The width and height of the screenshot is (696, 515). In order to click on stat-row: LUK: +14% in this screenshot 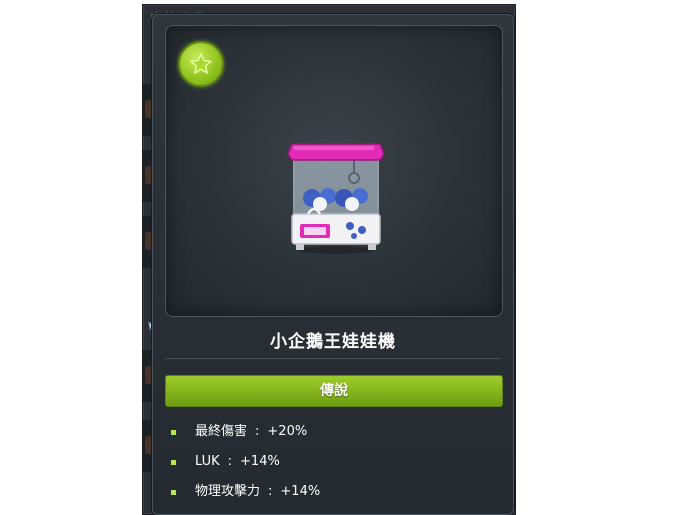, I will do `click(333, 462)`.